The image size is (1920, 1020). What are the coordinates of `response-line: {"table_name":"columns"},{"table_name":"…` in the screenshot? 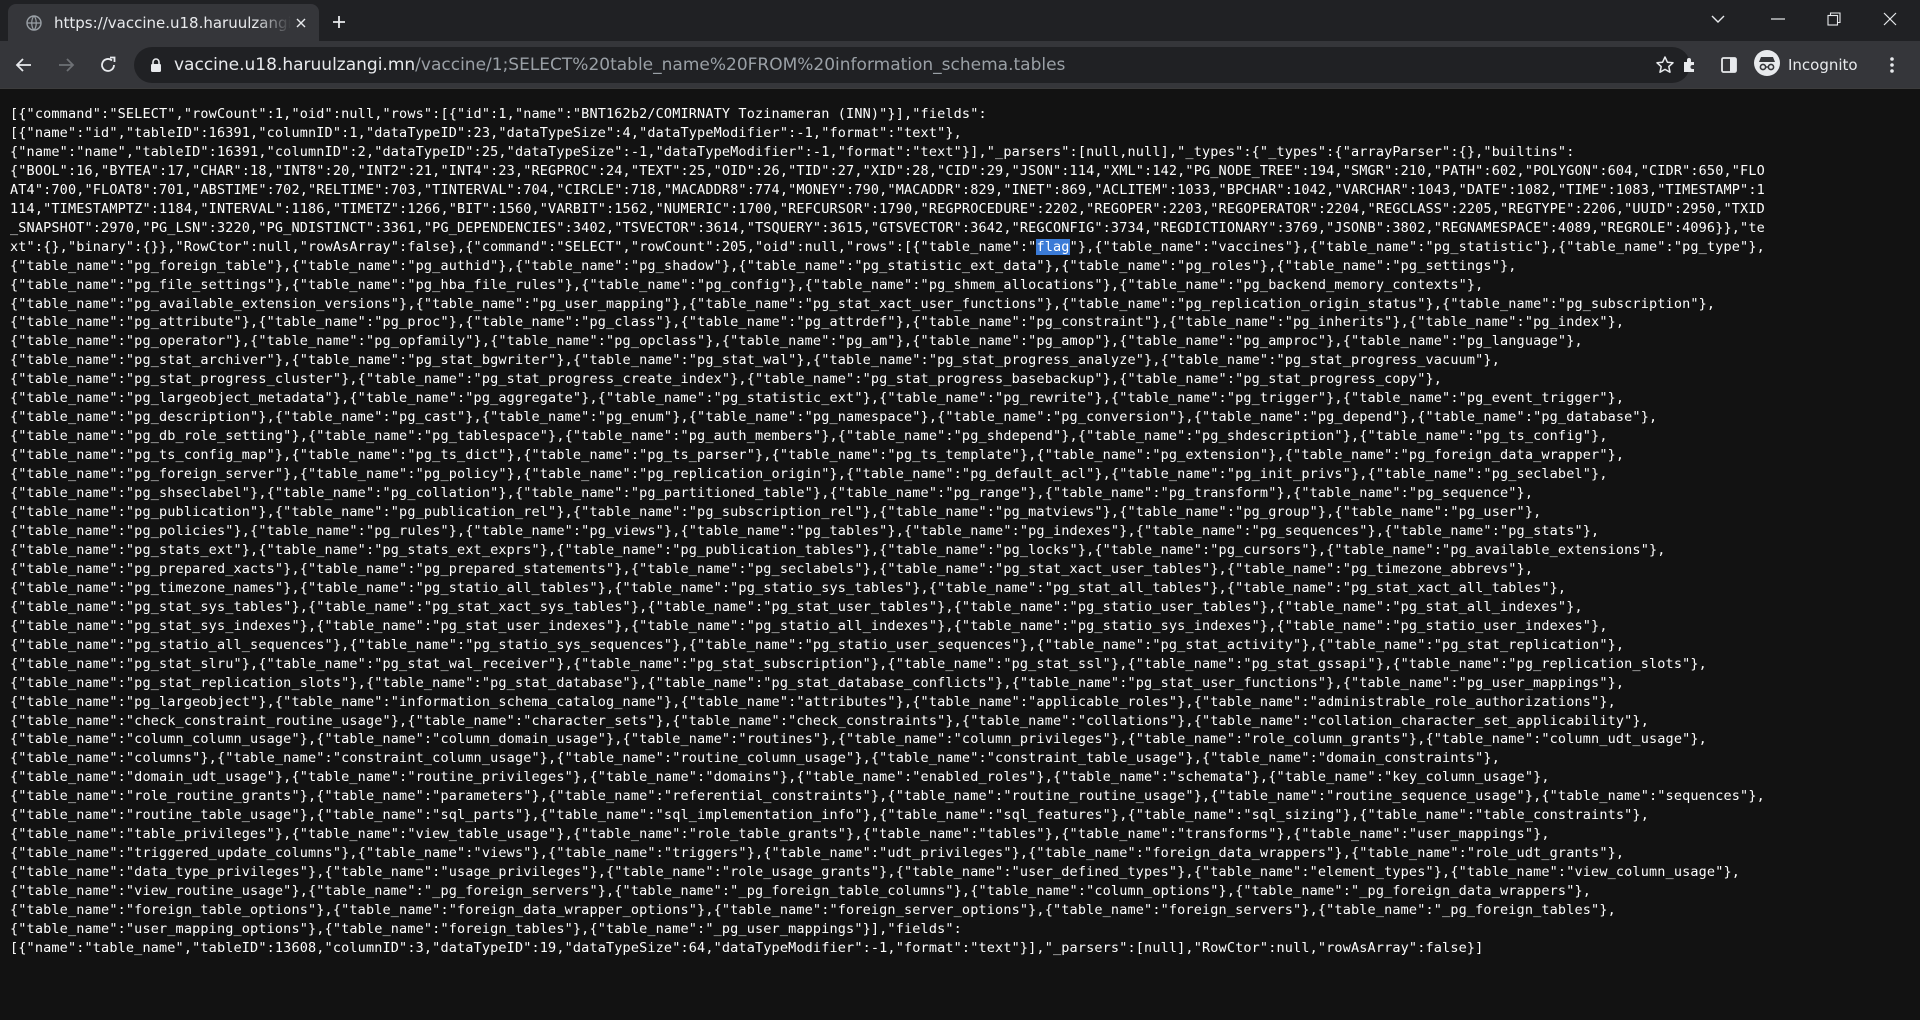 It's located at (755, 758).